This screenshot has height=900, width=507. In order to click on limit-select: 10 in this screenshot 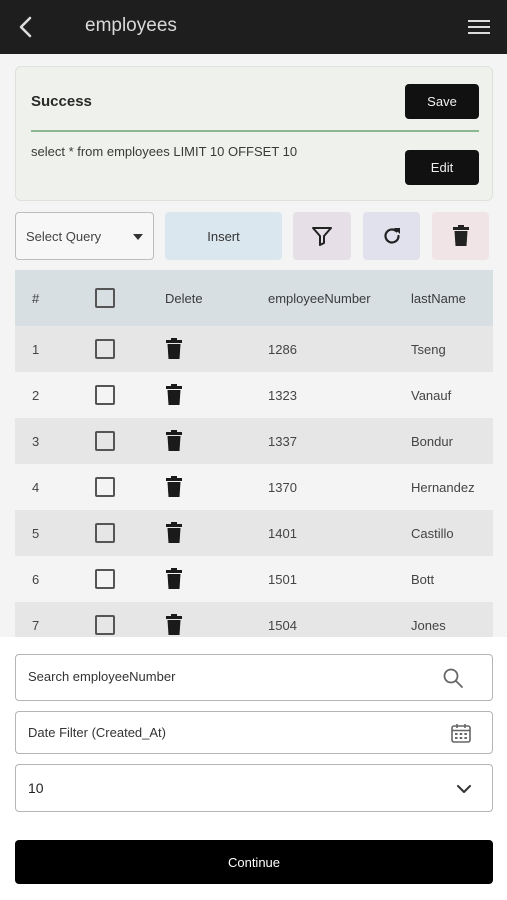, I will do `click(254, 788)`.